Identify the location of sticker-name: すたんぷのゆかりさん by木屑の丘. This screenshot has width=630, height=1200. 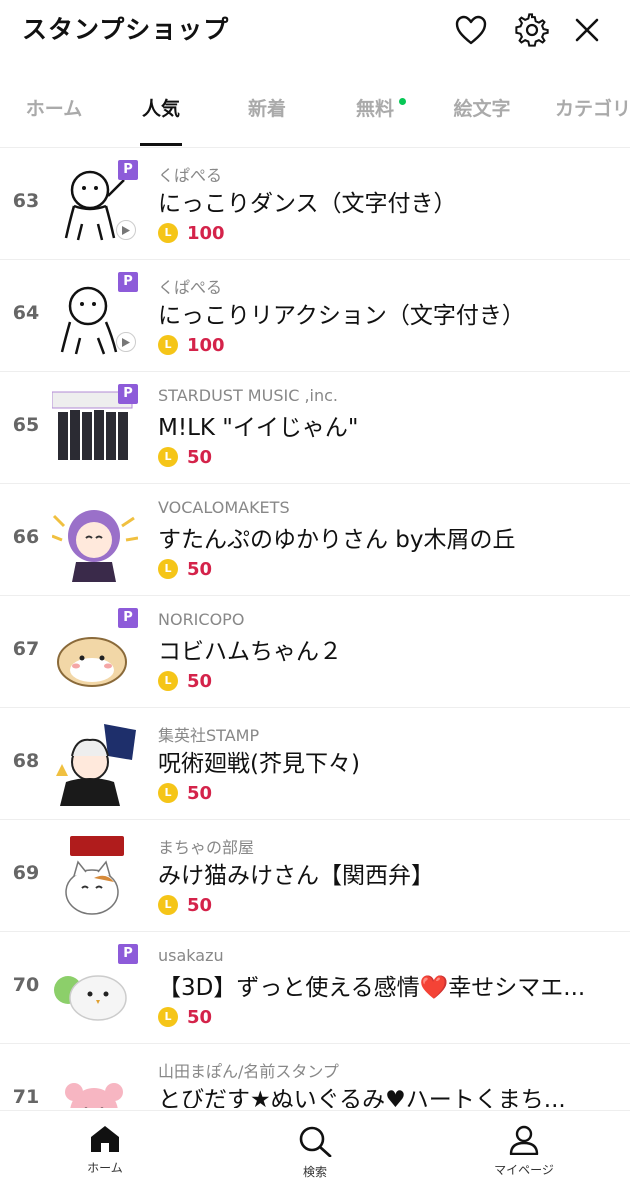
(337, 540).